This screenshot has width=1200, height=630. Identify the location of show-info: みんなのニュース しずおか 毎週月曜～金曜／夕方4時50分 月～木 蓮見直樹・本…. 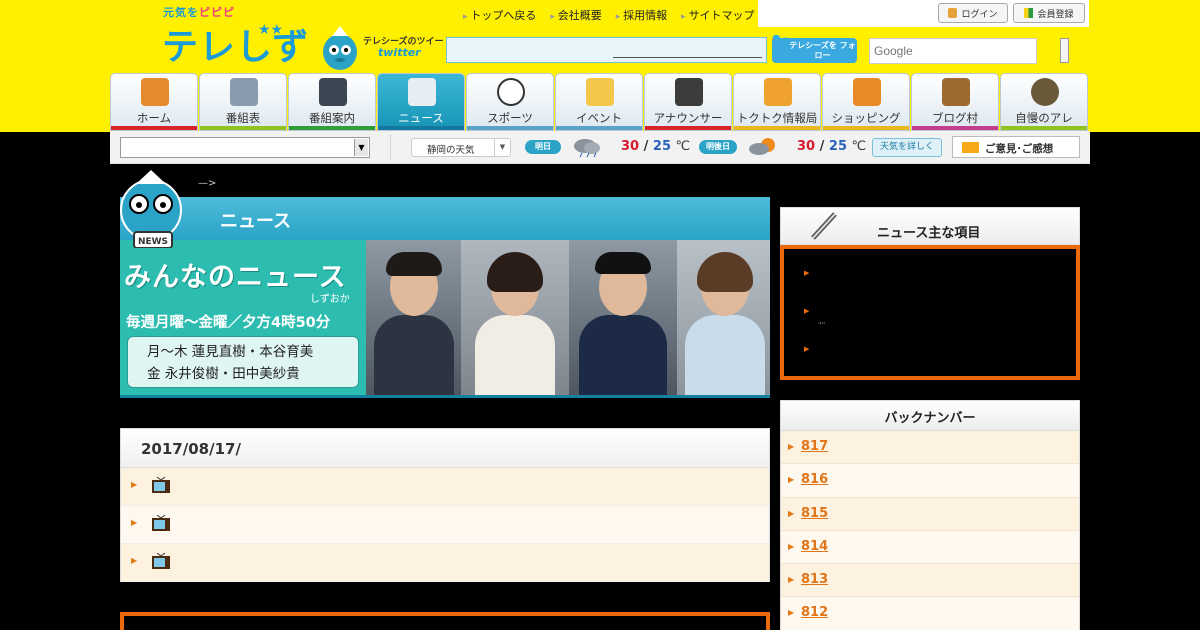
(243, 317).